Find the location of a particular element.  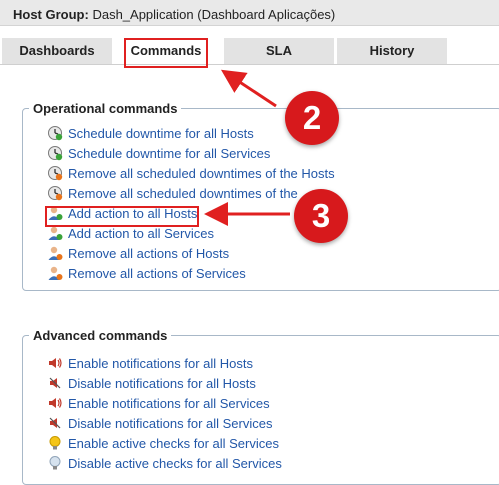

operational-command-label: Remove all scheduled downtimes of the is located at coordinates (183, 193).